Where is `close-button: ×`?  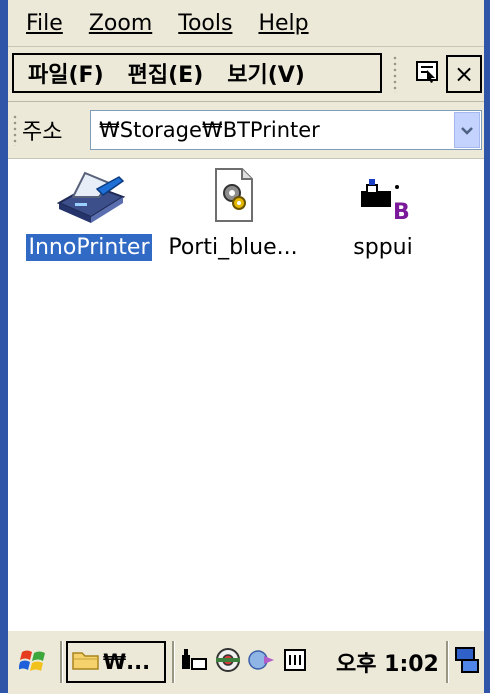
close-button: × is located at coordinates (464, 74).